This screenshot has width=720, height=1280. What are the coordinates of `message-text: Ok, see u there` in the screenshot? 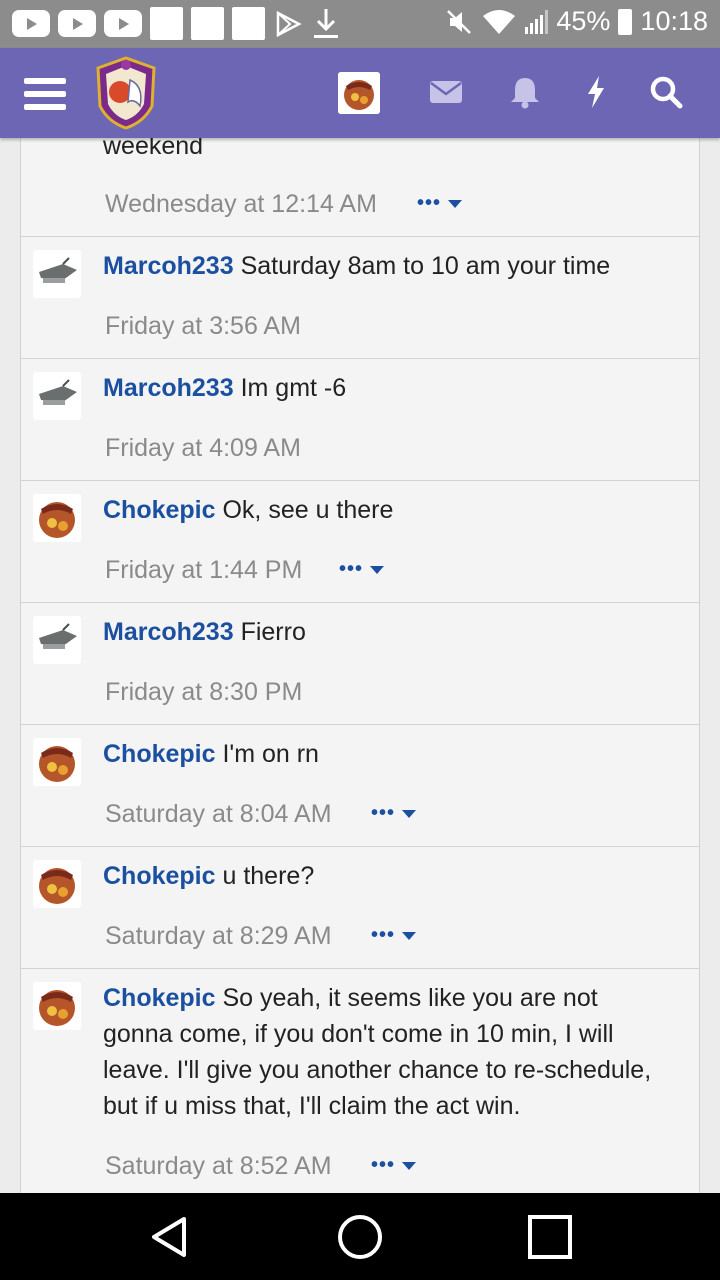 It's located at (308, 510).